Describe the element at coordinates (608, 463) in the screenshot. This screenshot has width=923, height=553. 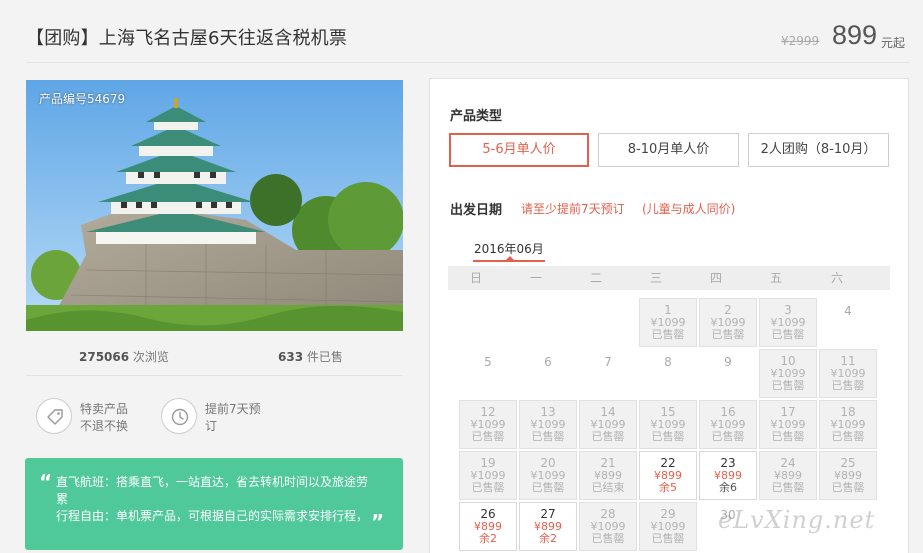
I see `day-number: 21` at that location.